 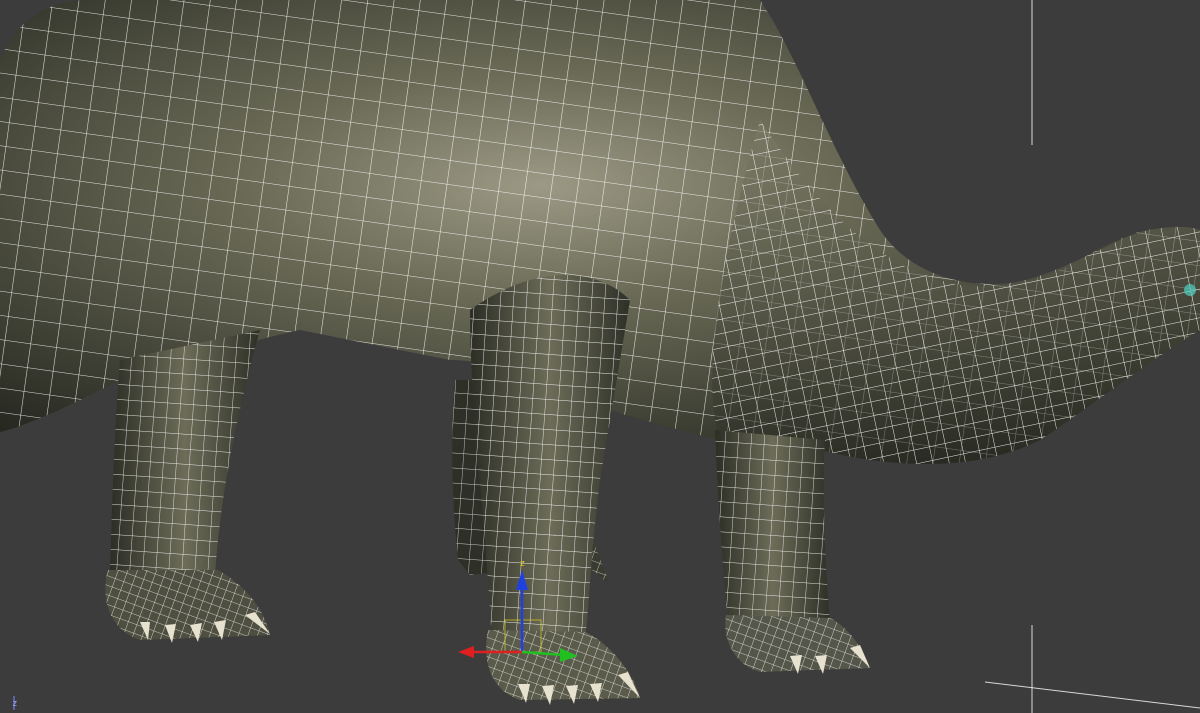 I want to click on rear-near-foot, so click(x=187, y=606).